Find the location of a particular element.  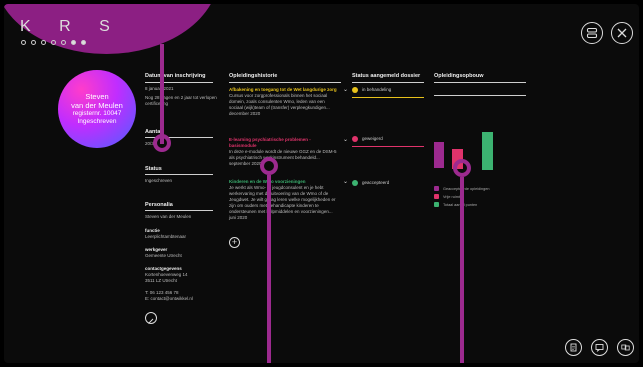

profile-first-name: Steven is located at coordinates (97, 96).